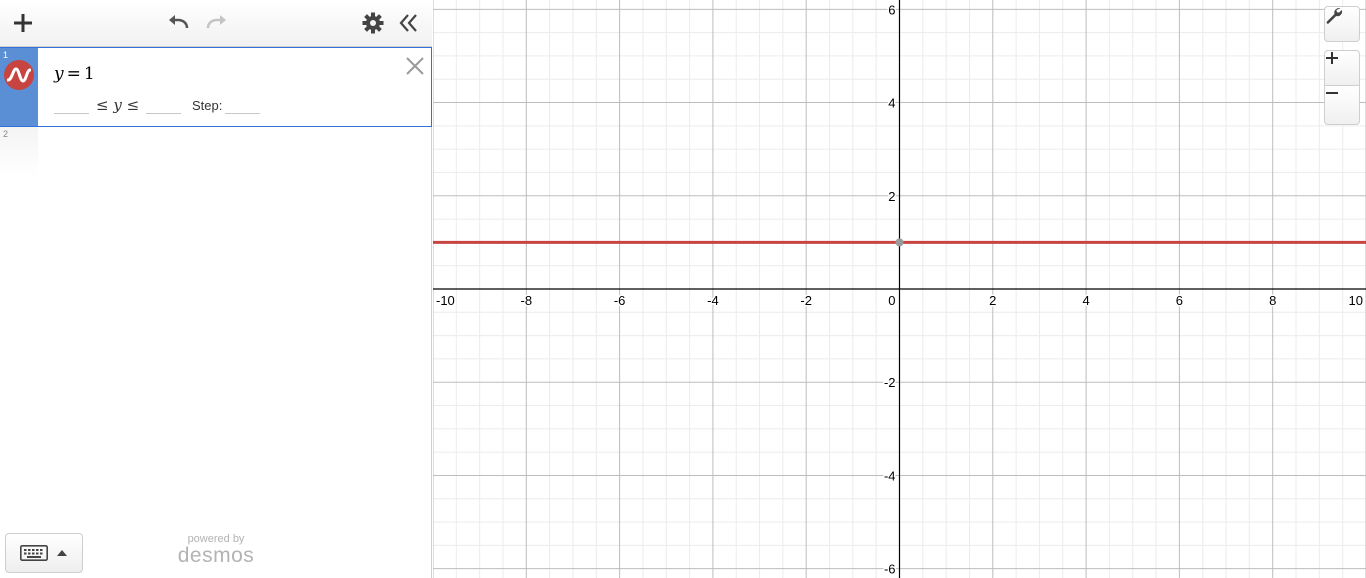 The width and height of the screenshot is (1366, 578). I want to click on x-tick-label: -8, so click(527, 300).